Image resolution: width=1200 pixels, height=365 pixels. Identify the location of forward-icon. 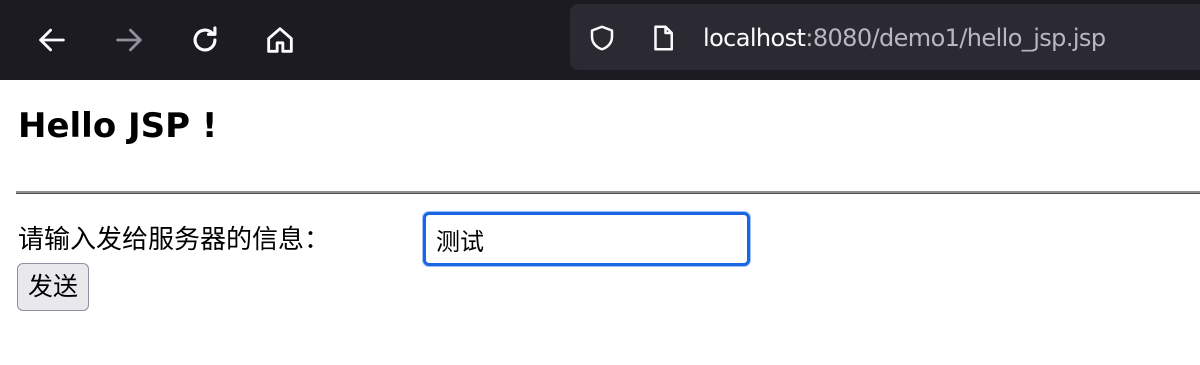
(129, 40).